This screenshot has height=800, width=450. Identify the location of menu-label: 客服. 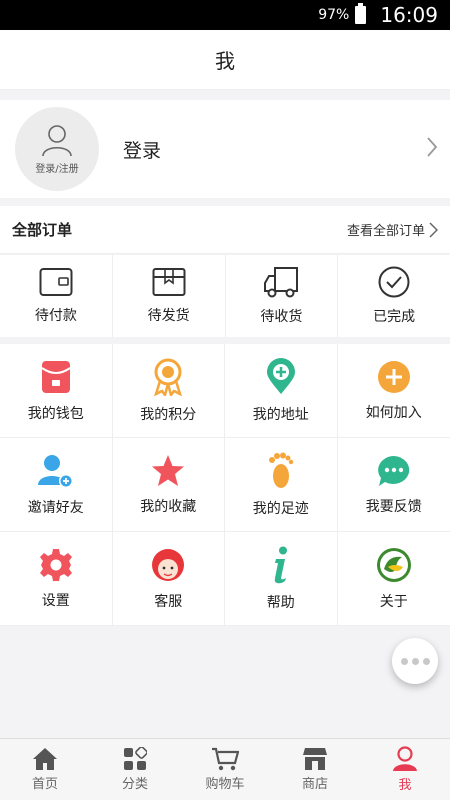
(168, 601).